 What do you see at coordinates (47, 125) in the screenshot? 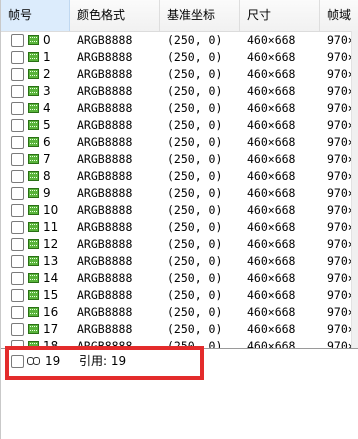
I see `frame-number-cell: 5` at bounding box center [47, 125].